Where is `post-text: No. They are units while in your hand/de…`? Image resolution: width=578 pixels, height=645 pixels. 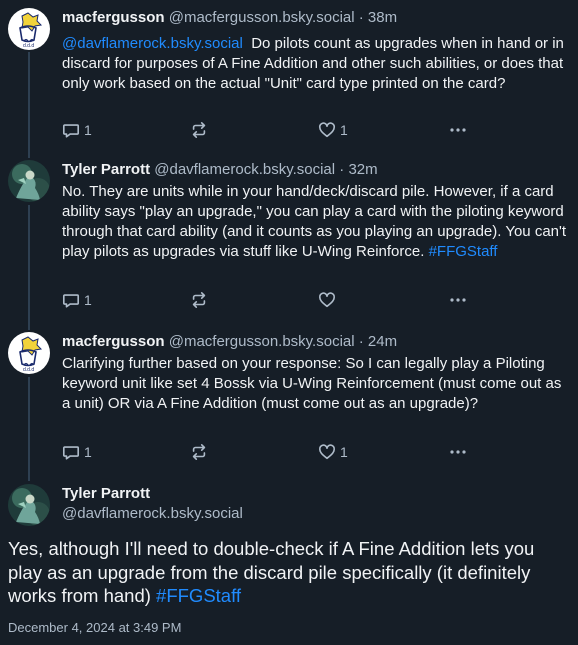 post-text: No. They are units while in your hand/de… is located at coordinates (315, 222).